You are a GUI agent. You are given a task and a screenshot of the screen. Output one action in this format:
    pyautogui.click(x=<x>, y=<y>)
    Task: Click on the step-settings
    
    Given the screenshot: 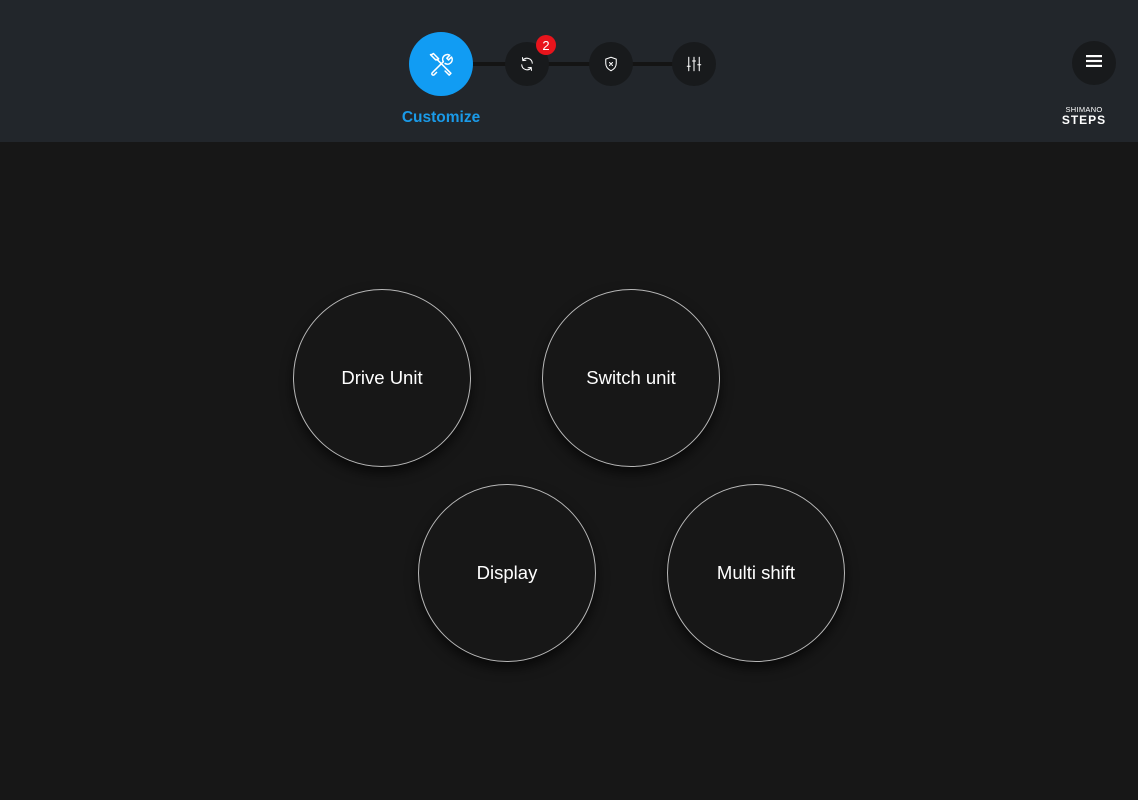 What is the action you would take?
    pyautogui.click(x=694, y=64)
    